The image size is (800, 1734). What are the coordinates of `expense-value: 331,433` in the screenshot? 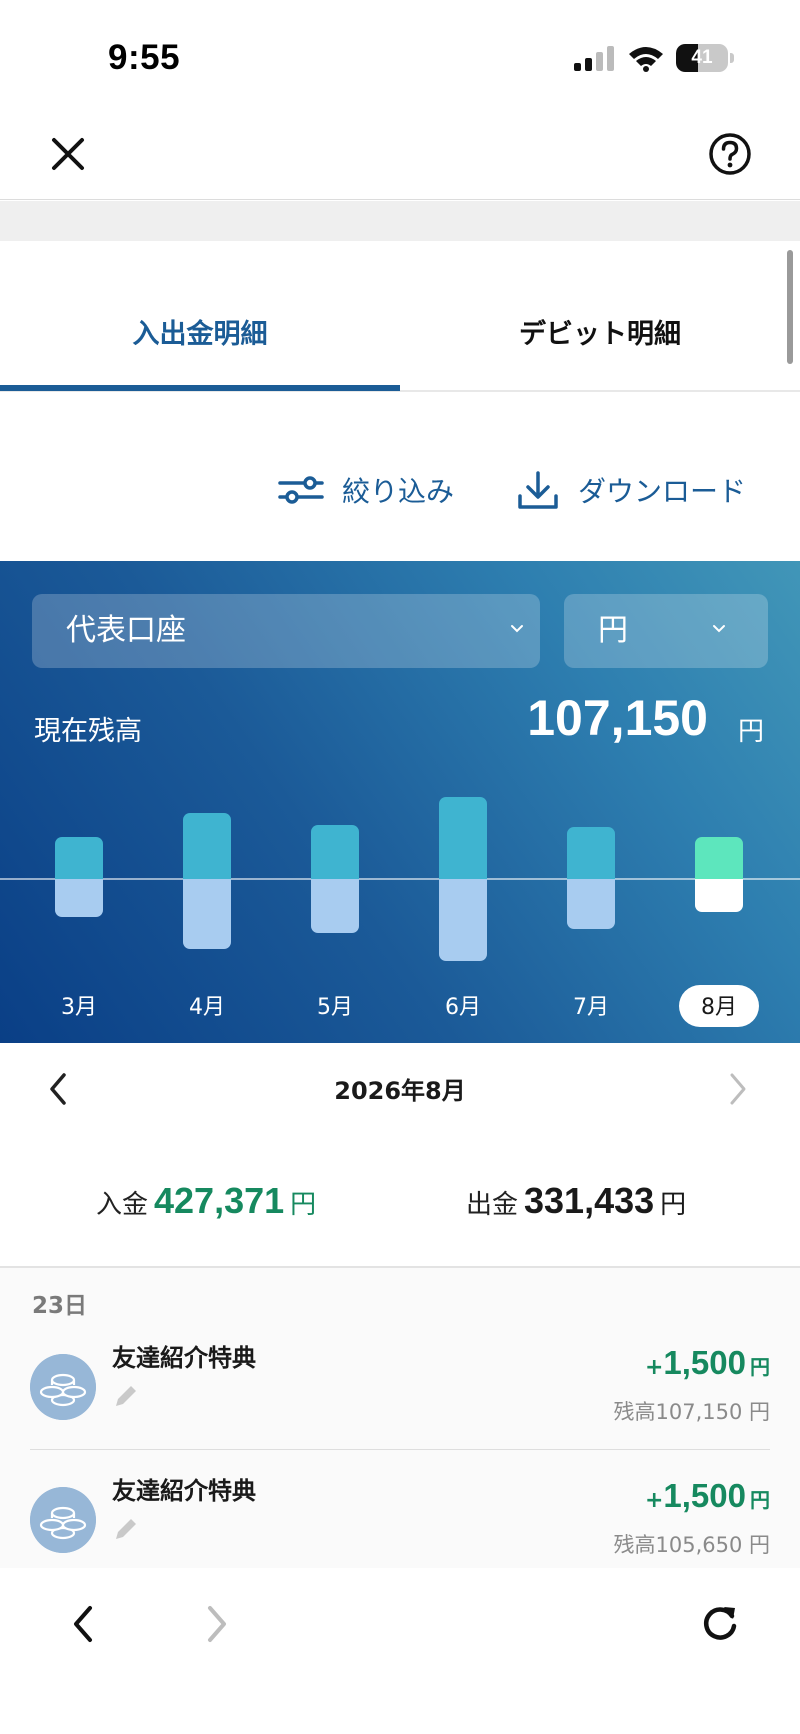 It's located at (589, 1200).